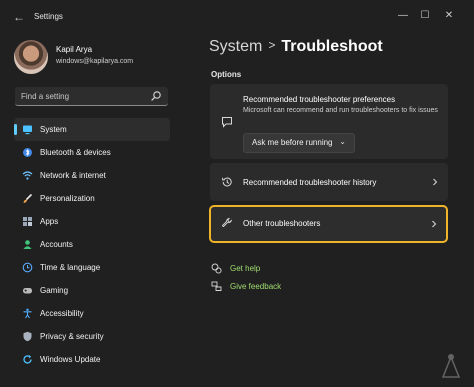 Image resolution: width=474 pixels, height=387 pixels. What do you see at coordinates (15, 129) in the screenshot?
I see `active-indicator` at bounding box center [15, 129].